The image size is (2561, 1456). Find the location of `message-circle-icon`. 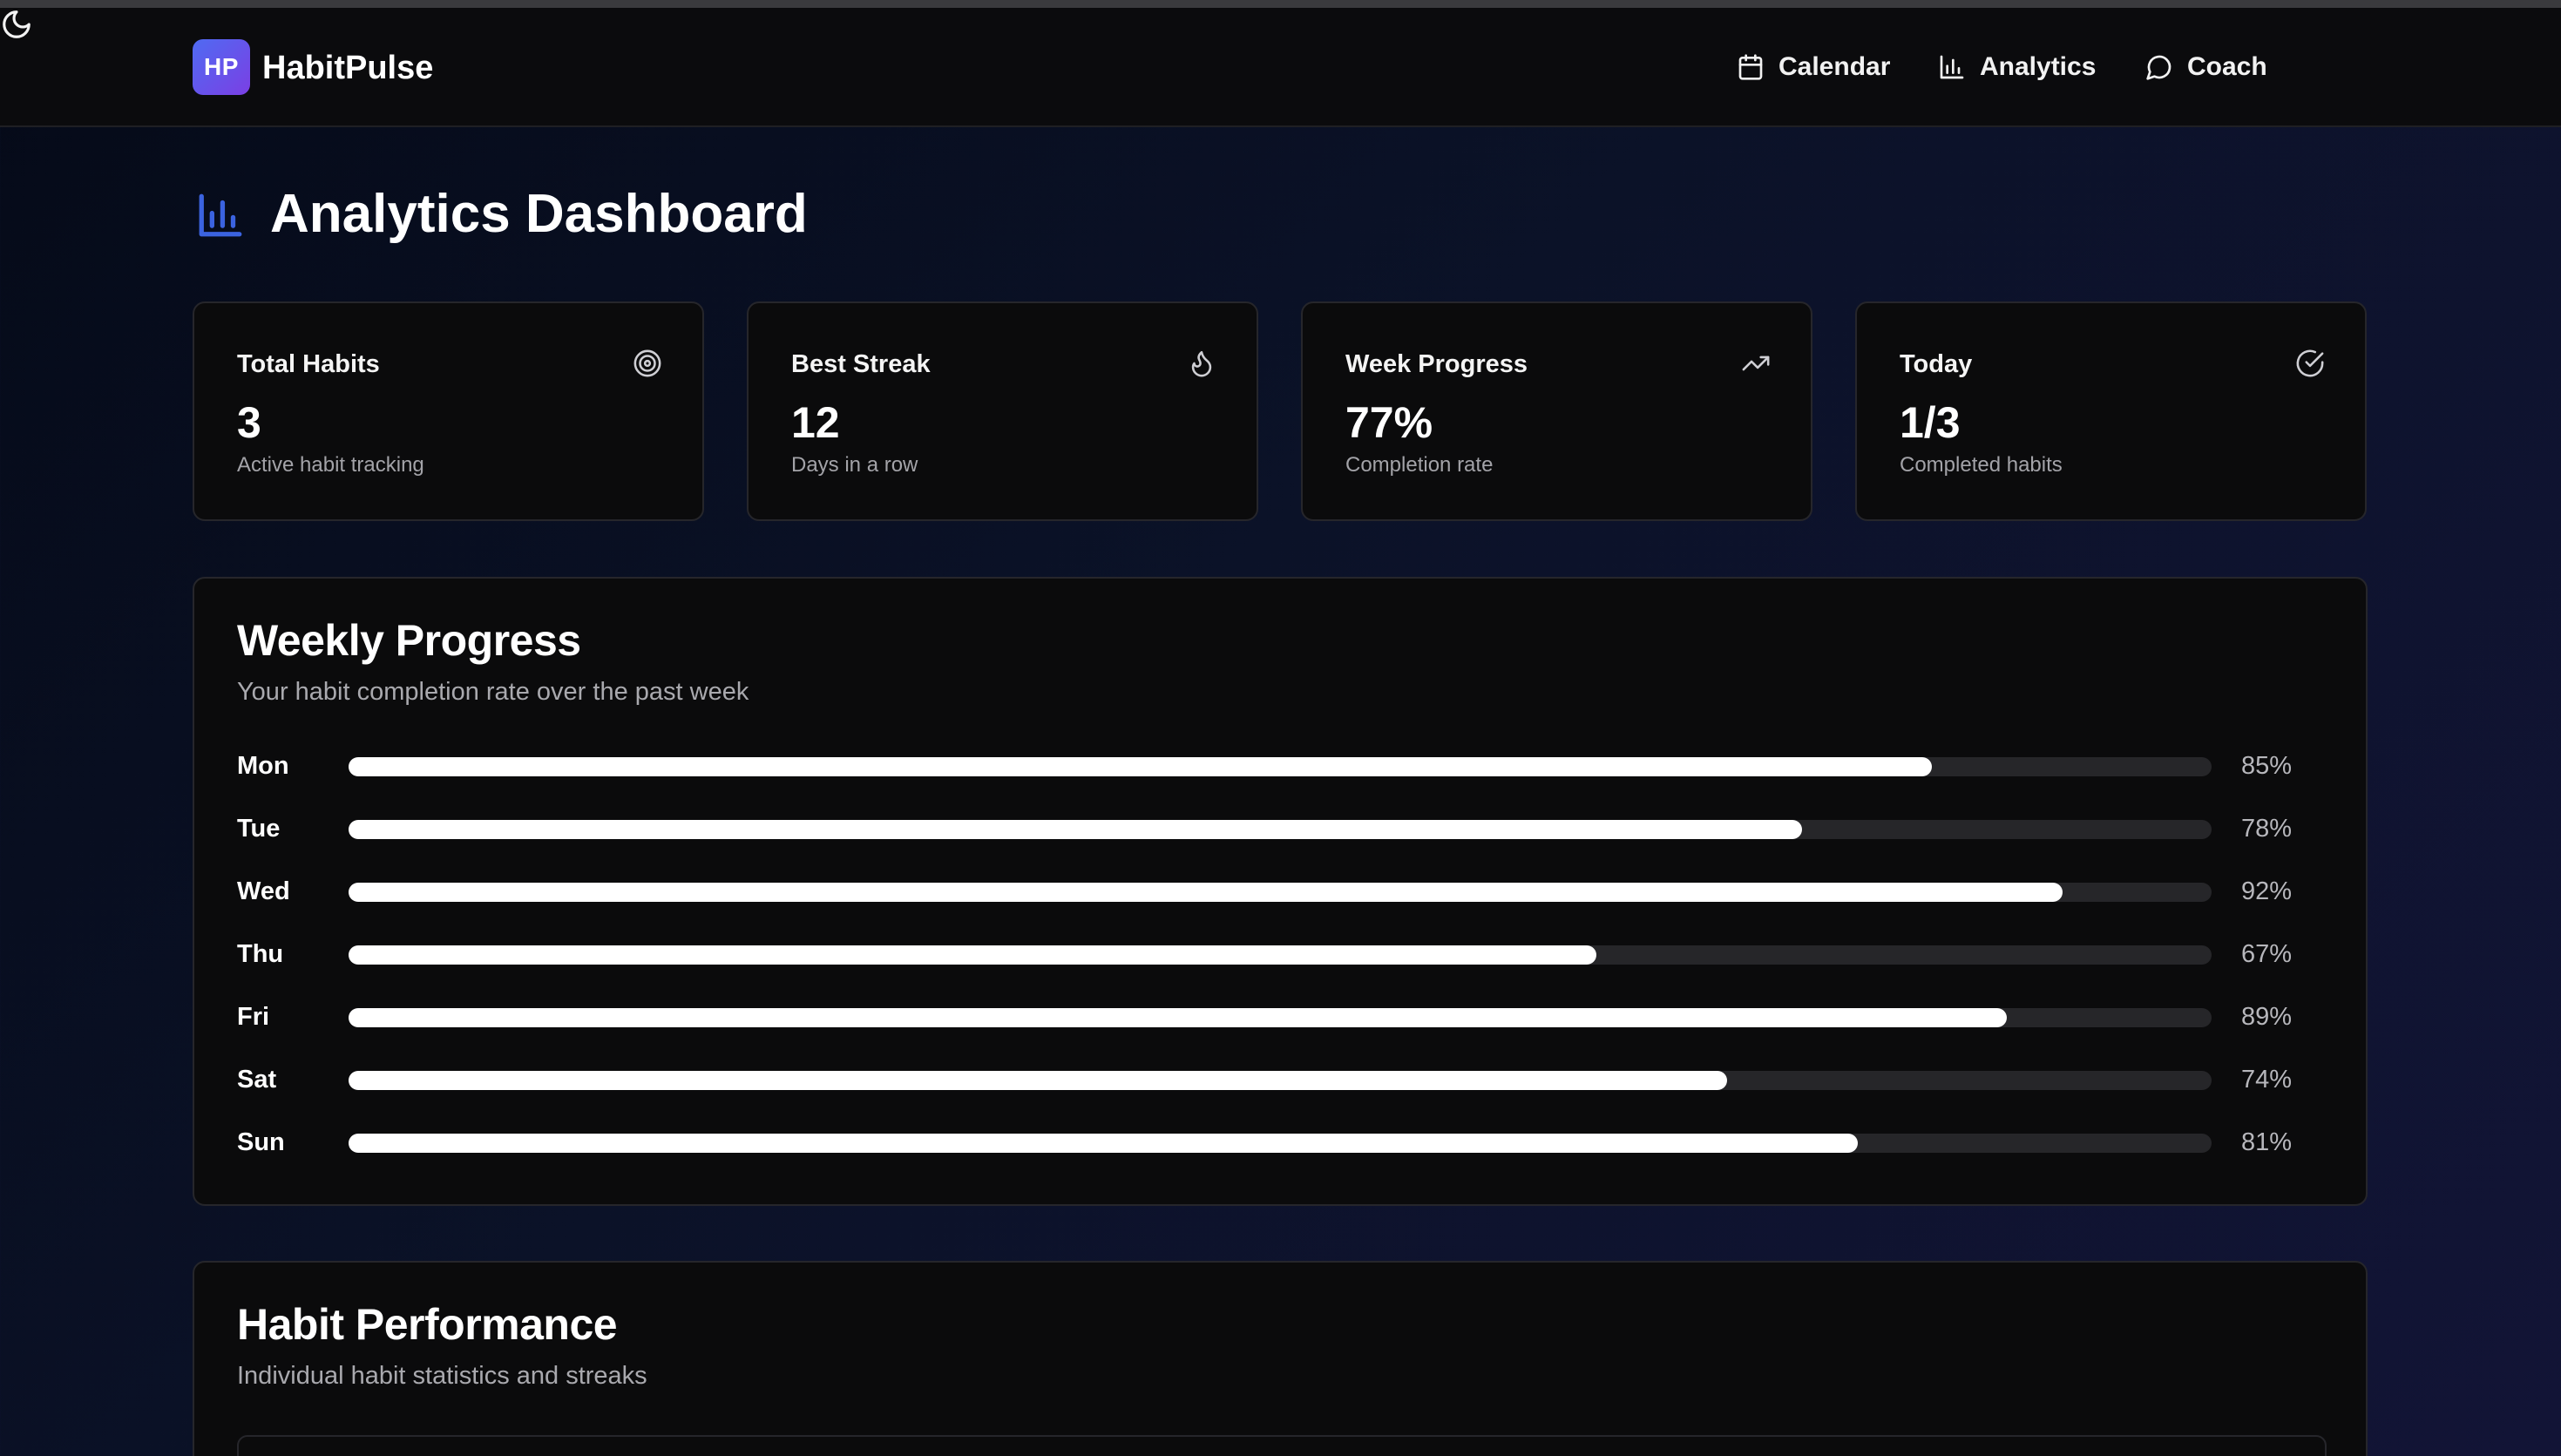

message-circle-icon is located at coordinates (2158, 67).